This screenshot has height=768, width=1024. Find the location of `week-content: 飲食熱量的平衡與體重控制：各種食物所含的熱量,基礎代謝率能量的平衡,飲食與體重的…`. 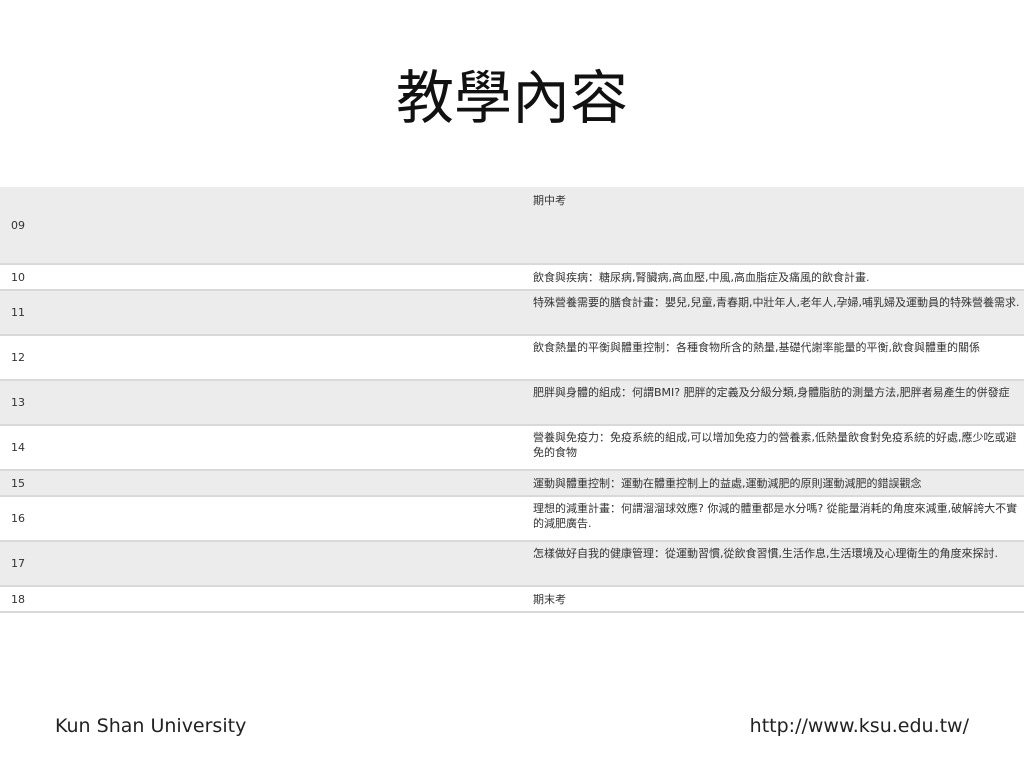

week-content: 飲食熱量的平衡與體重控制：各種食物所含的熱量,基礎代謝率能量的平衡,飲食與體重的… is located at coordinates (773, 358).